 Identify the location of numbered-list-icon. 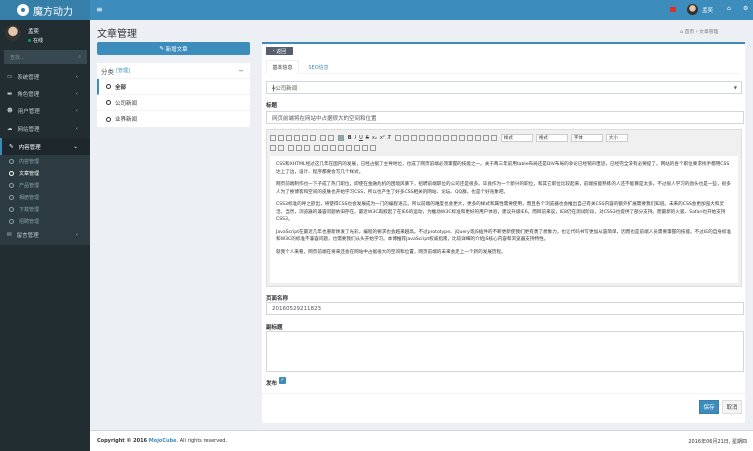
(397, 137).